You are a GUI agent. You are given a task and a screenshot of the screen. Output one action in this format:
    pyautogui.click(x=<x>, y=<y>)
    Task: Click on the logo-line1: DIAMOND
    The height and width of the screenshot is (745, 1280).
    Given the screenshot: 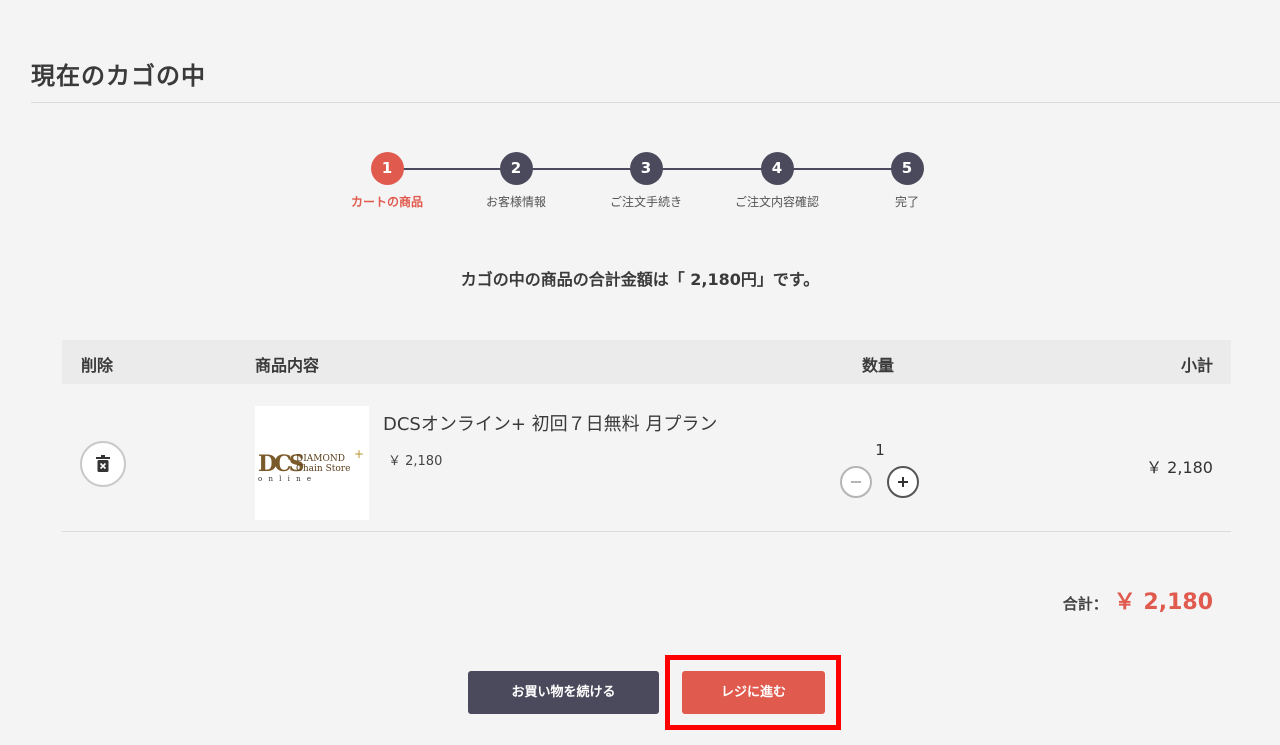 What is the action you would take?
    pyautogui.click(x=320, y=459)
    